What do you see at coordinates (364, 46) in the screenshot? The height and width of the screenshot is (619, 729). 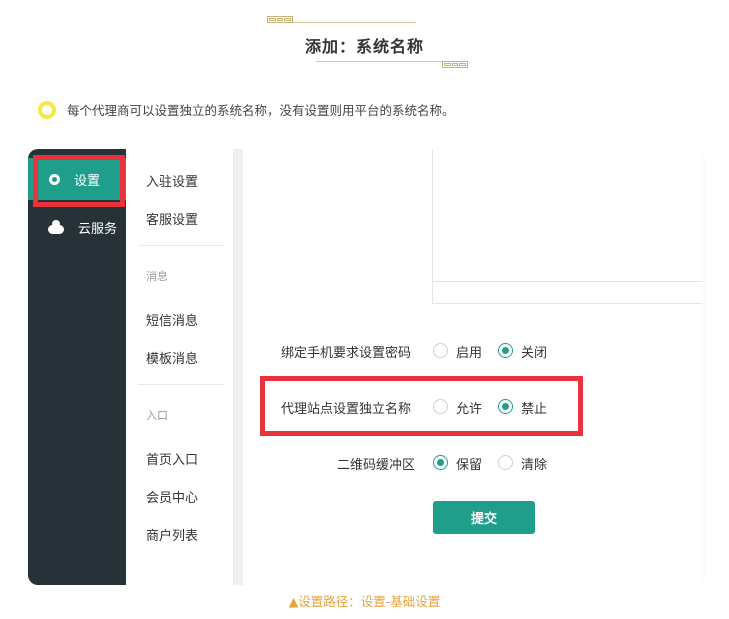 I see `page-title: 添加：系统名称` at bounding box center [364, 46].